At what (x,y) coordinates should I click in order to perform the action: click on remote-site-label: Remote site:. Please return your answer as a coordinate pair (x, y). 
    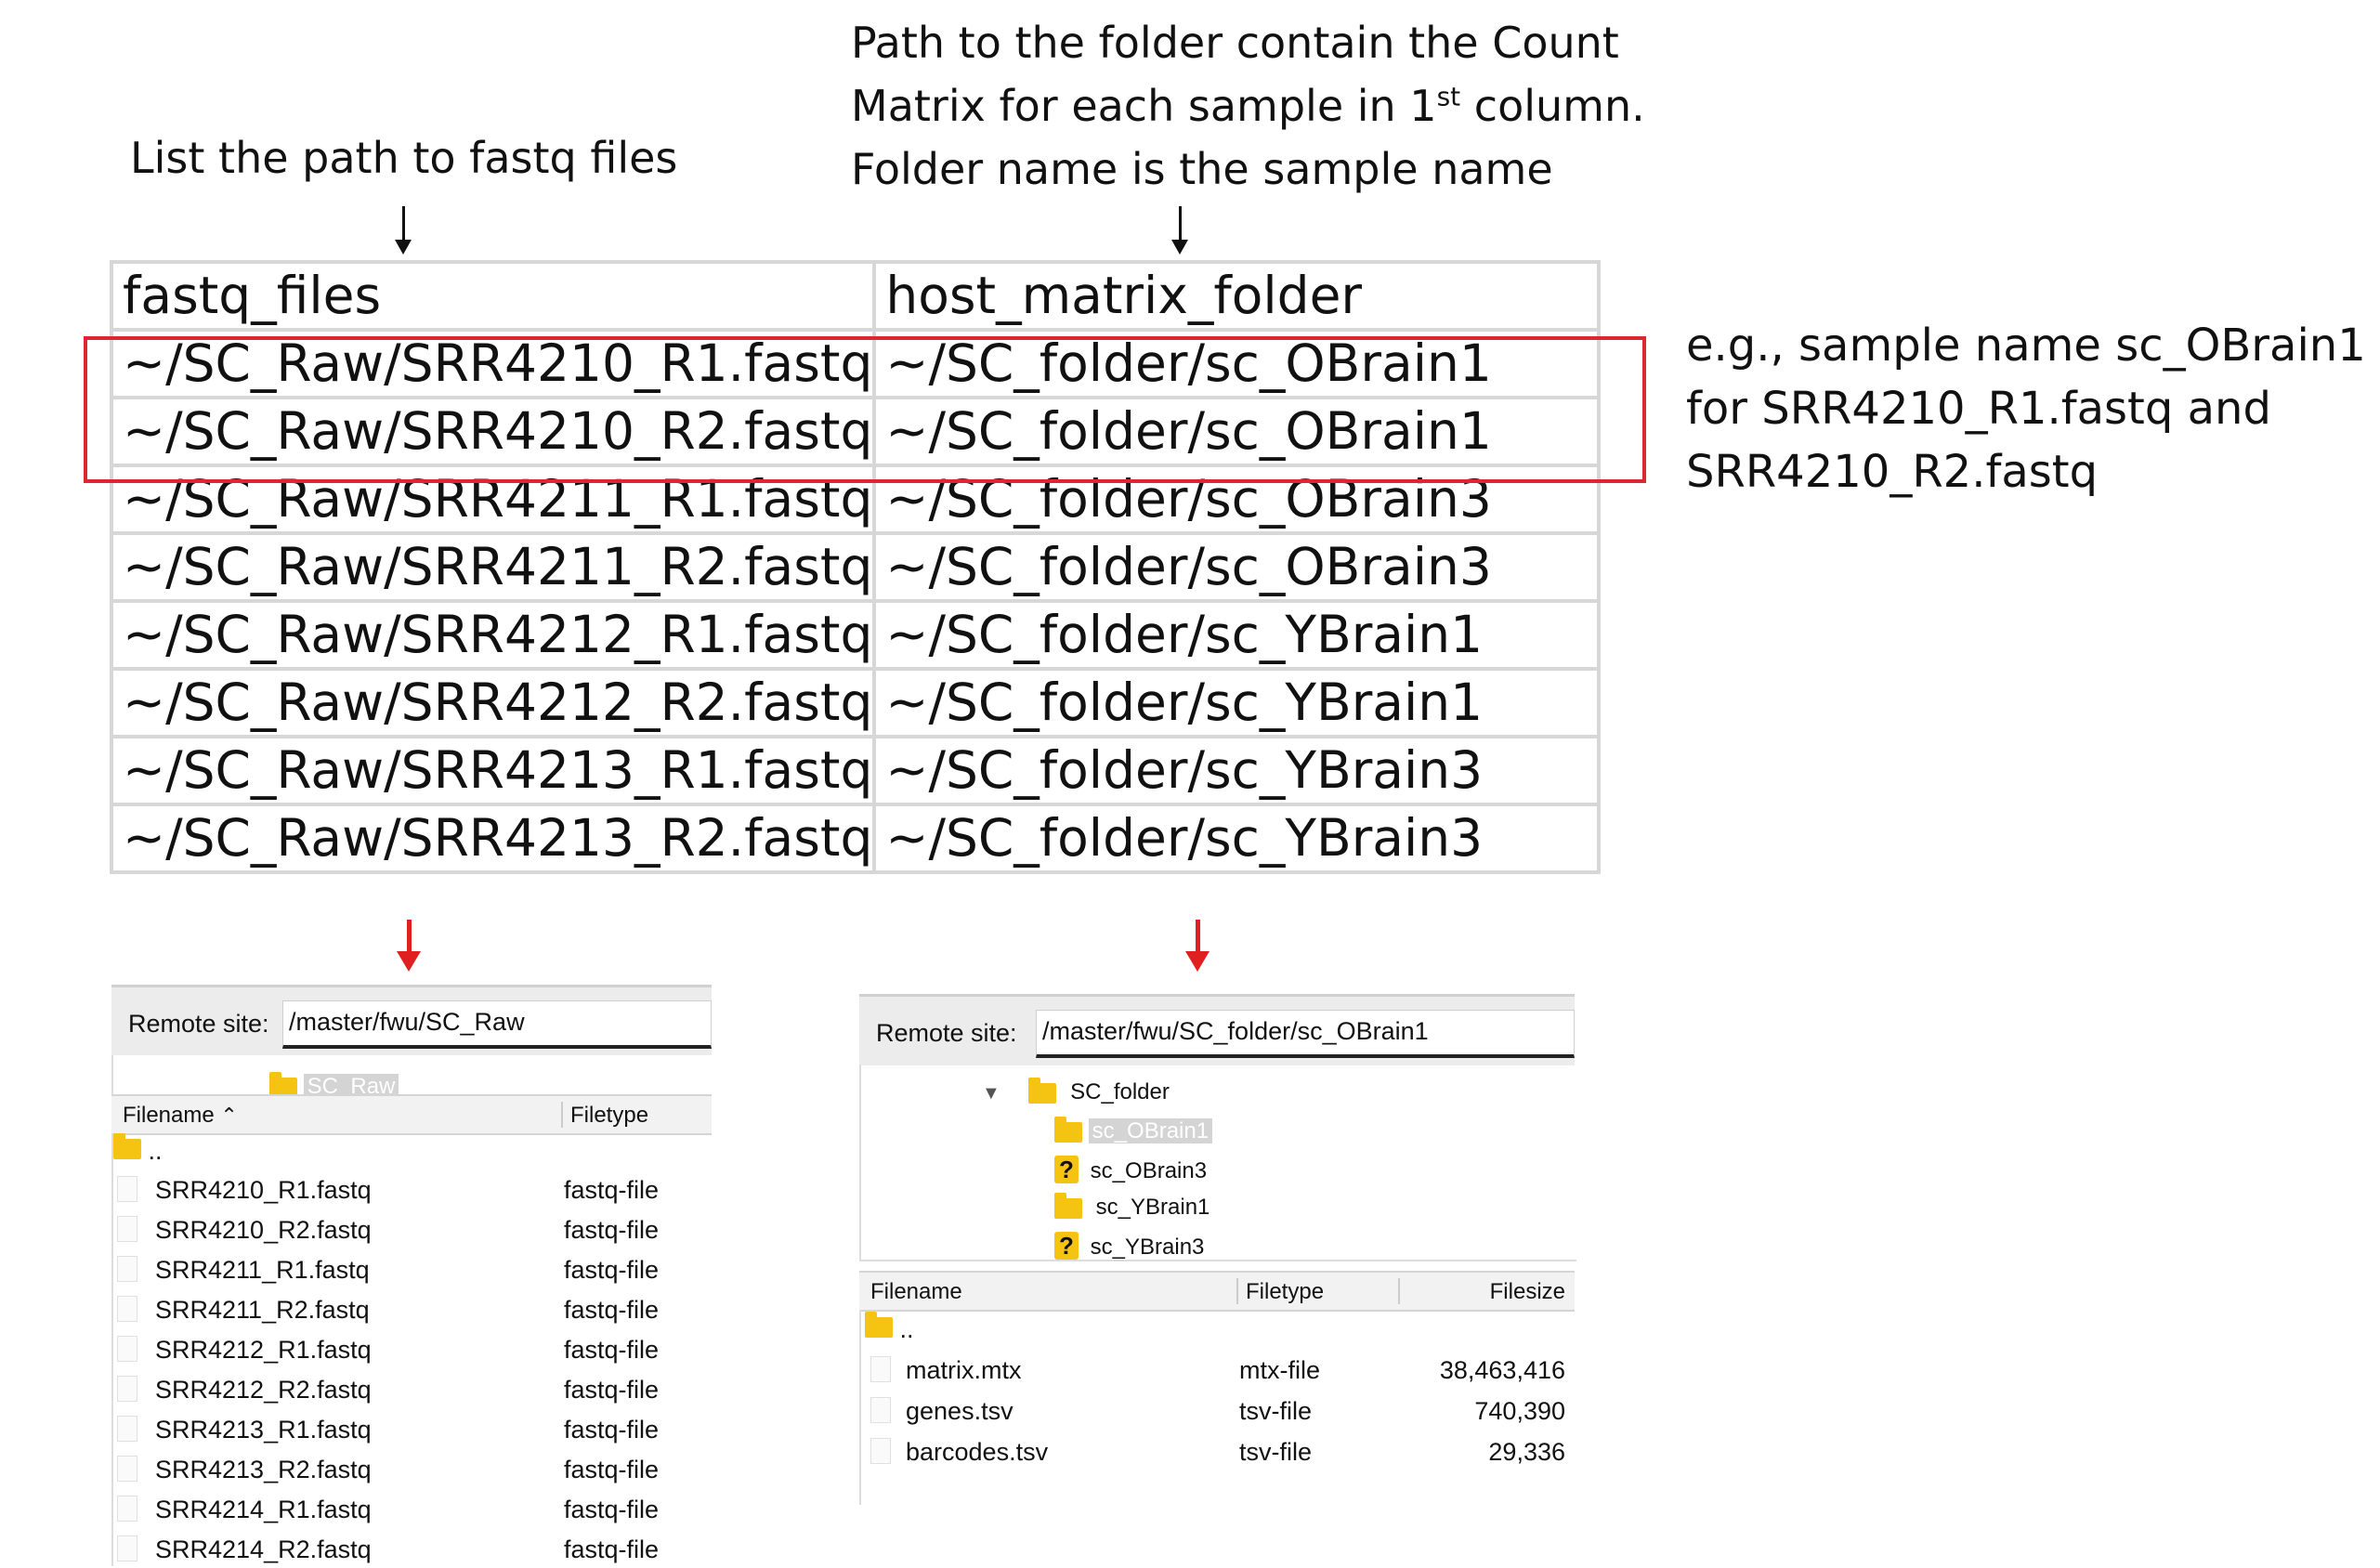
    Looking at the image, I should click on (946, 1033).